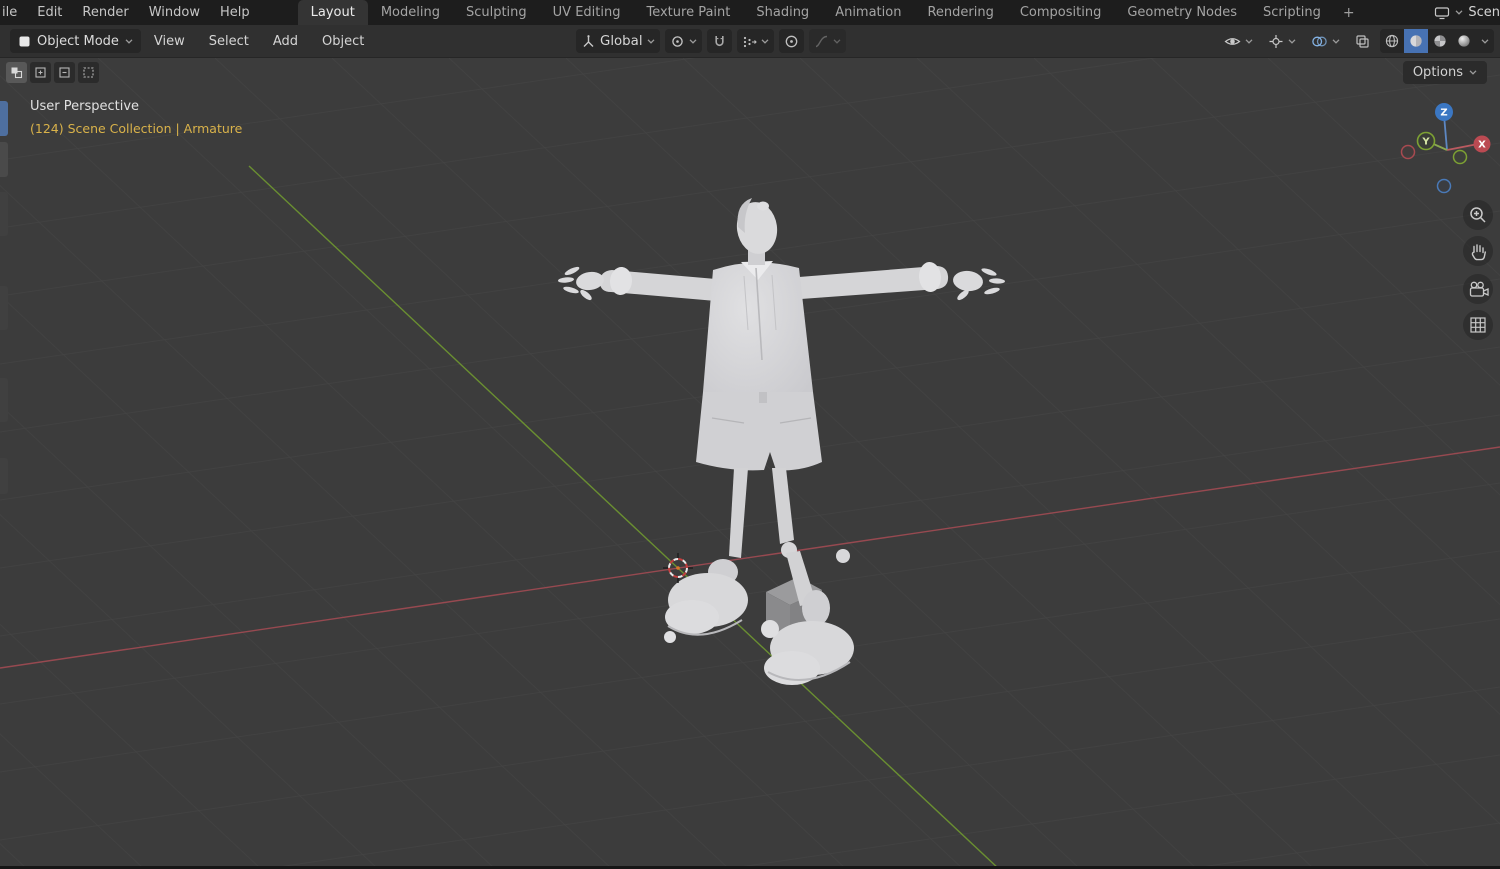 Image resolution: width=1500 pixels, height=869 pixels. I want to click on show-gizmo-dropdown, so click(1282, 41).